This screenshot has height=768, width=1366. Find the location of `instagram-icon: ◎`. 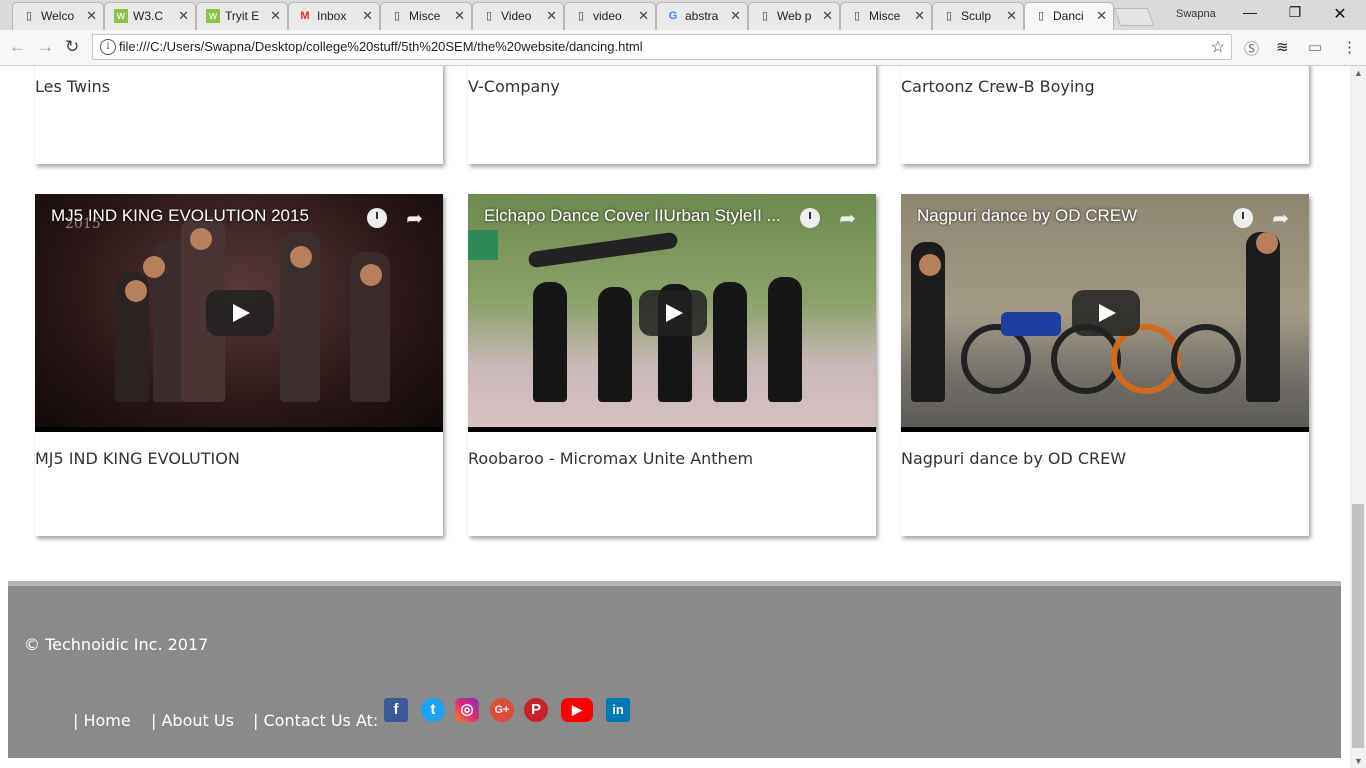

instagram-icon: ◎ is located at coordinates (467, 710).